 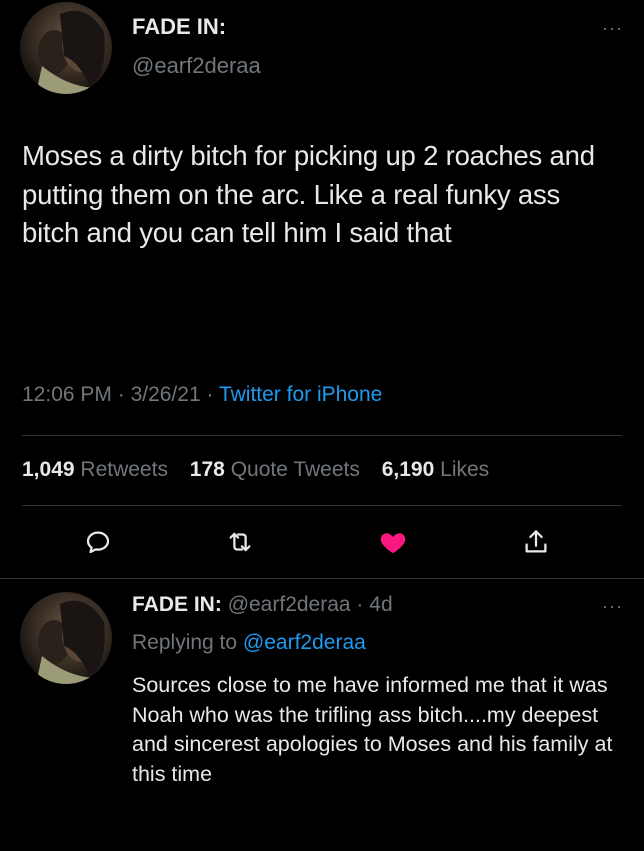 What do you see at coordinates (381, 604) in the screenshot?
I see `tweet-age: 4d` at bounding box center [381, 604].